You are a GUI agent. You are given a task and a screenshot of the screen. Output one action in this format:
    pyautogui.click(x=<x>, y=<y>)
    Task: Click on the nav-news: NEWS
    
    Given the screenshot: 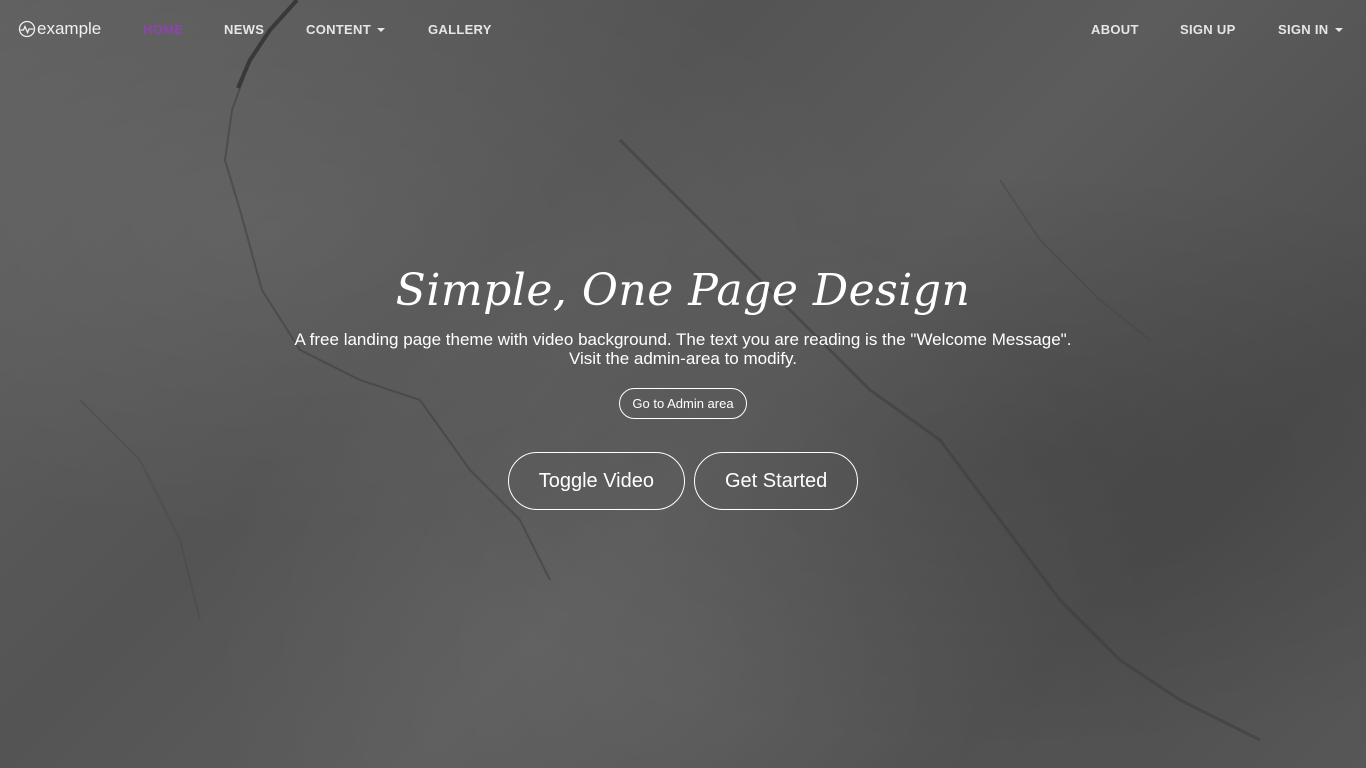 What is the action you would take?
    pyautogui.click(x=244, y=29)
    